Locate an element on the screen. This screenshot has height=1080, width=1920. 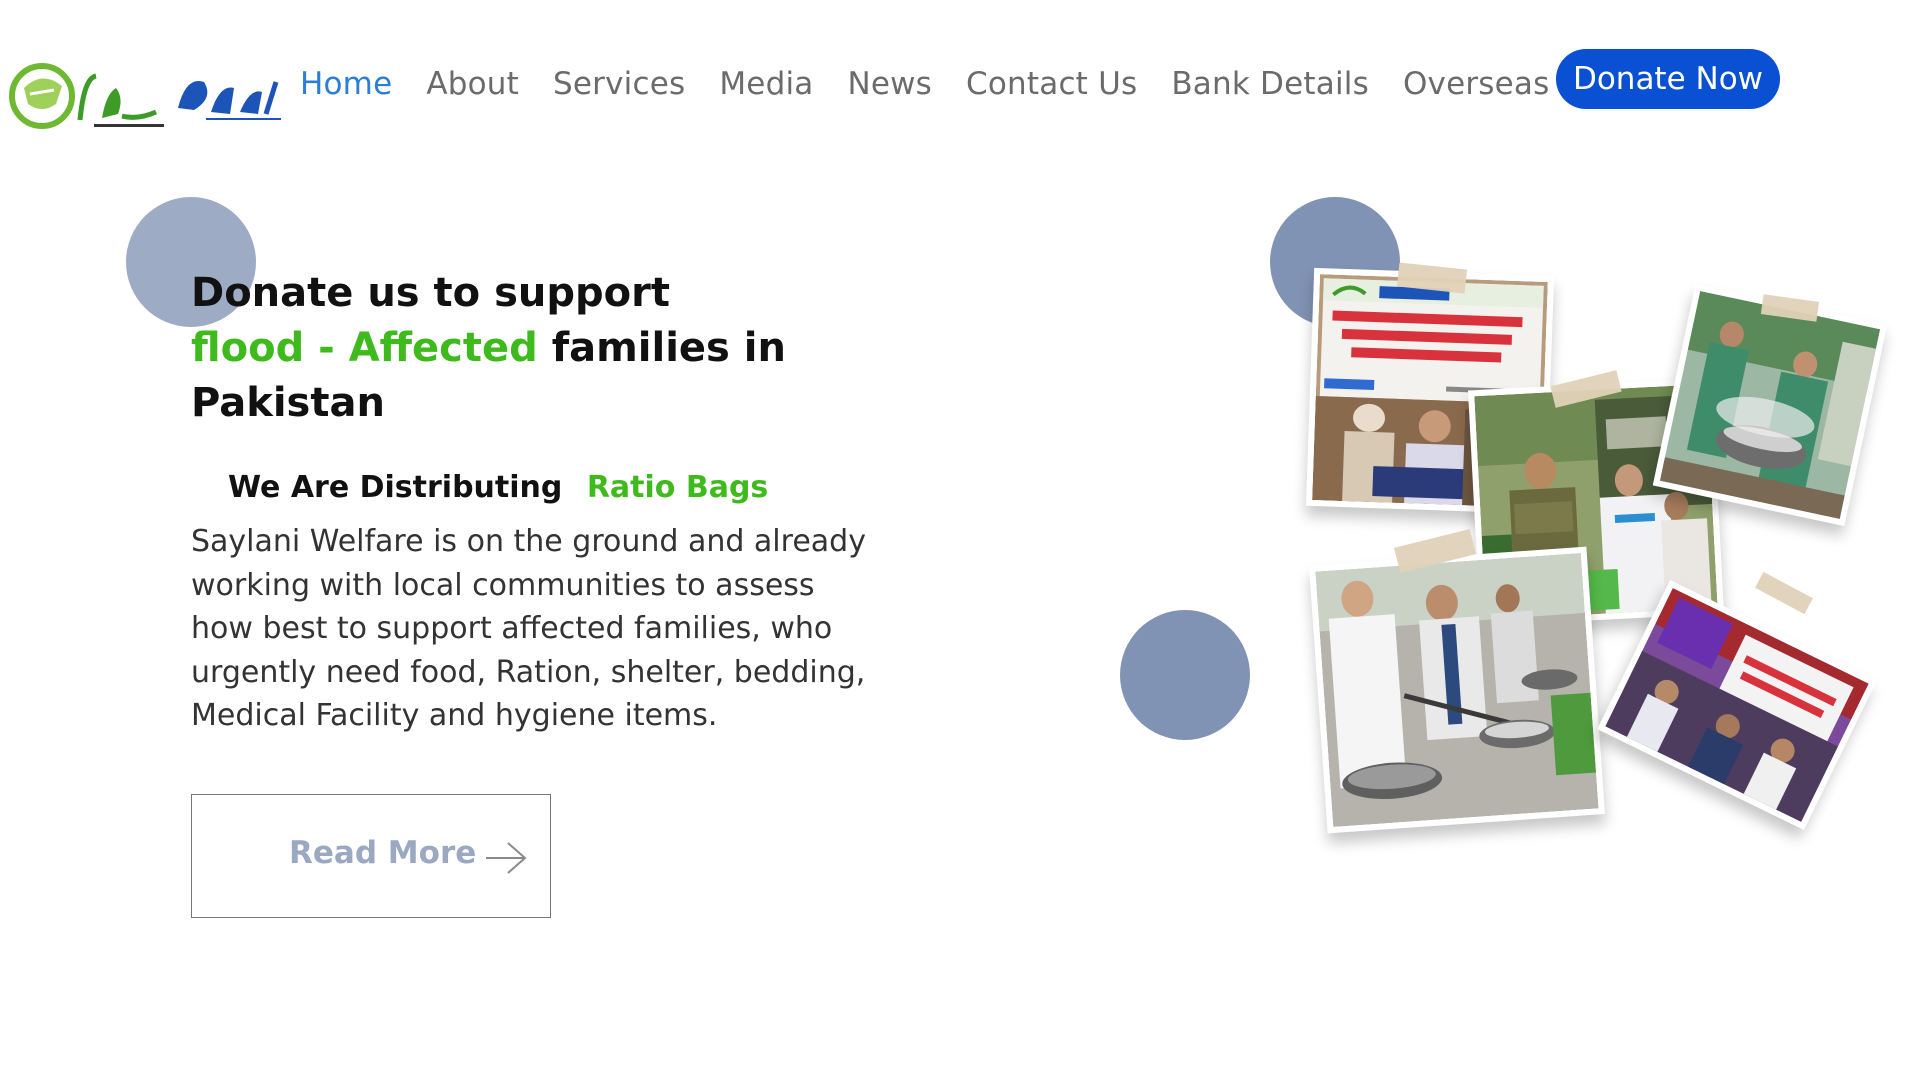
nav-bank-details: Bank Details is located at coordinates (1270, 84).